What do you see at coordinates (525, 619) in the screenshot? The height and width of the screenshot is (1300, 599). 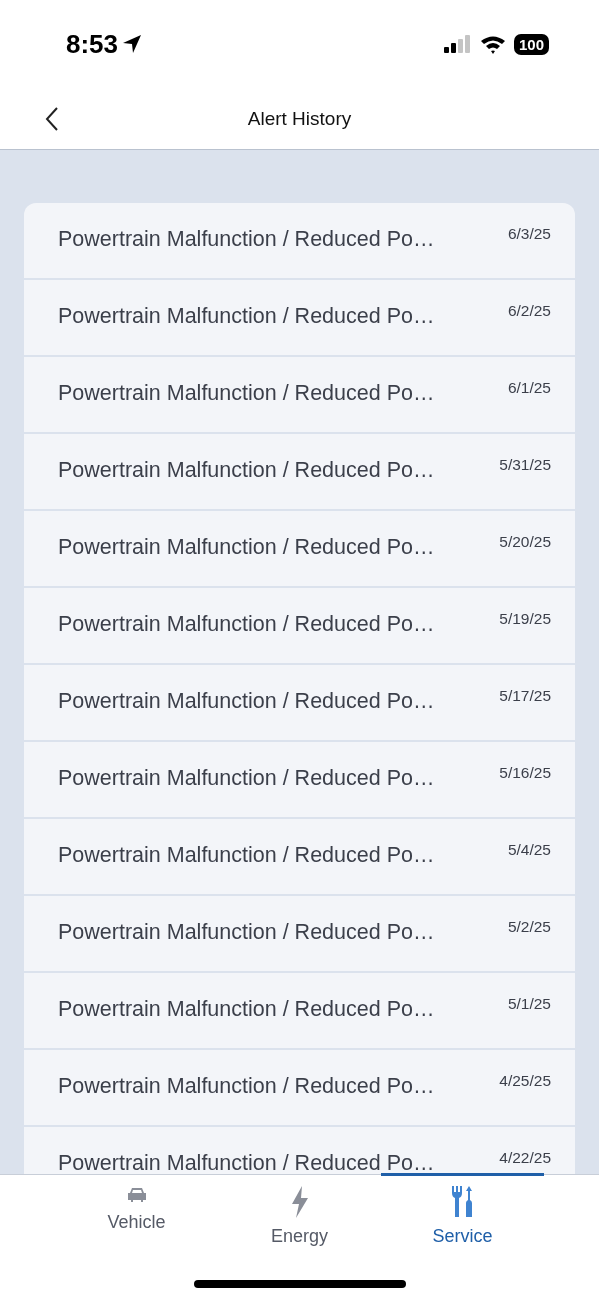 I see `alert-date: 5/19/25` at bounding box center [525, 619].